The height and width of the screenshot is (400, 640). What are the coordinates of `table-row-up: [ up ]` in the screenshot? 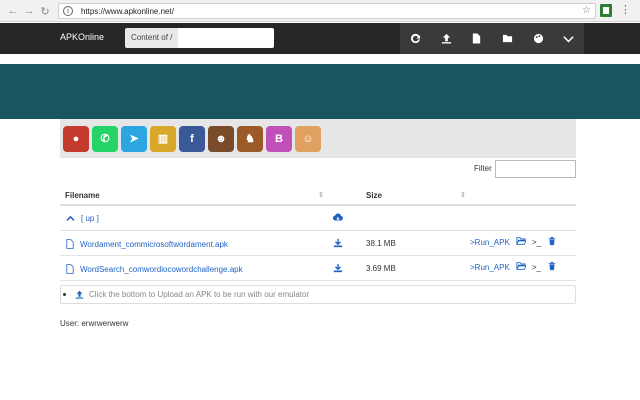 It's located at (318, 218).